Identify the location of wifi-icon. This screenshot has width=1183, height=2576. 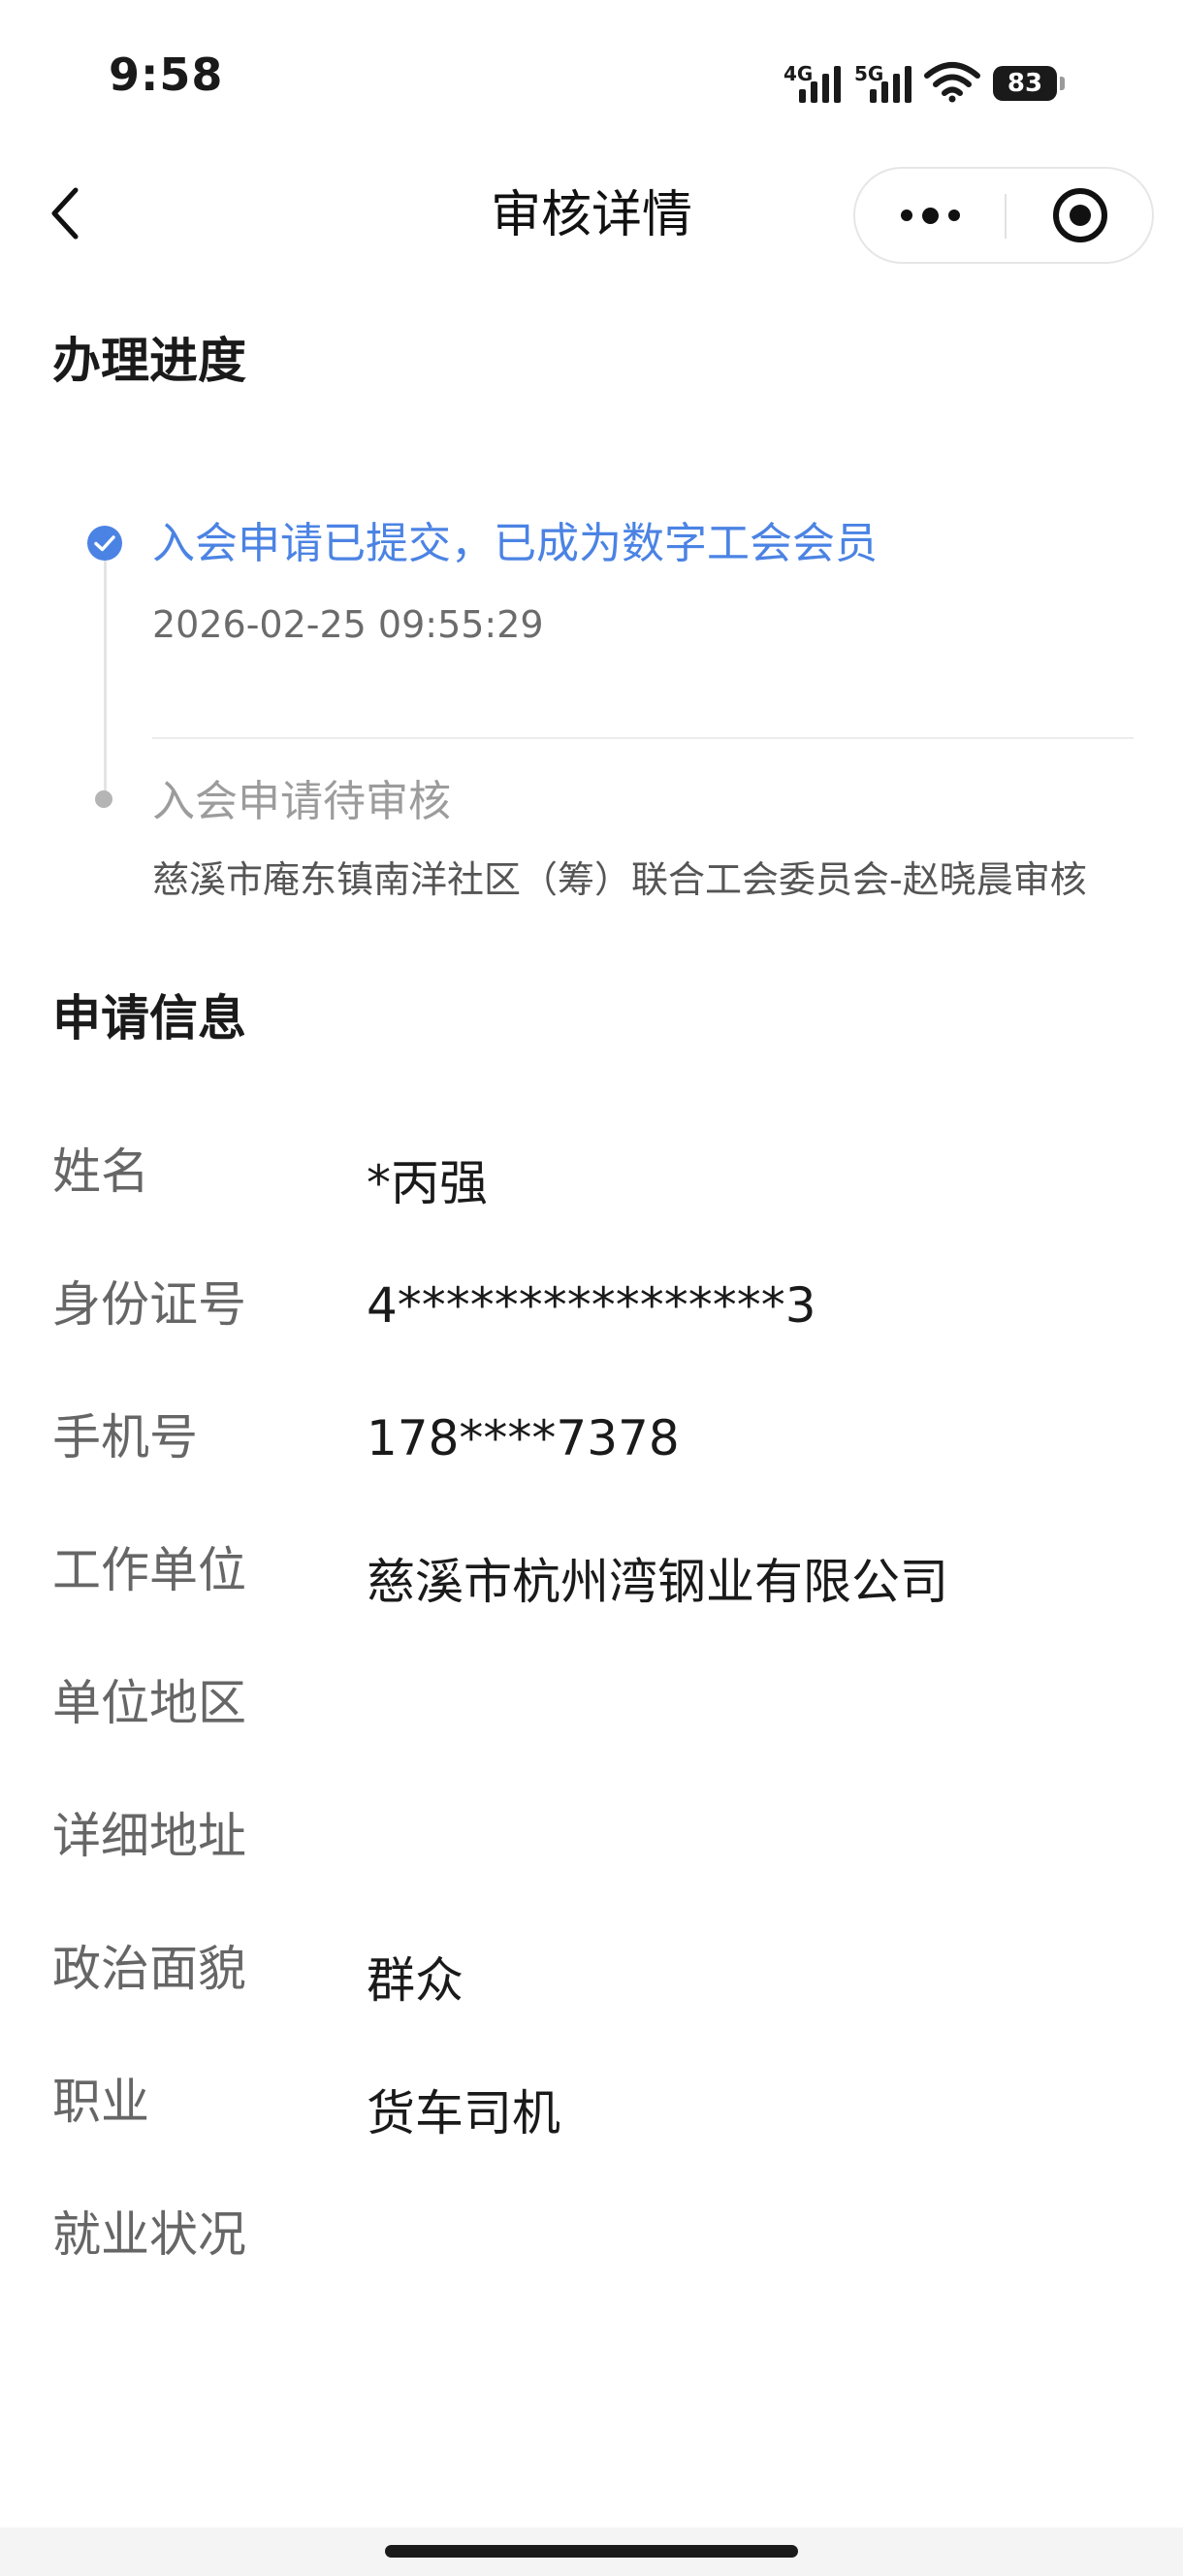
(952, 82).